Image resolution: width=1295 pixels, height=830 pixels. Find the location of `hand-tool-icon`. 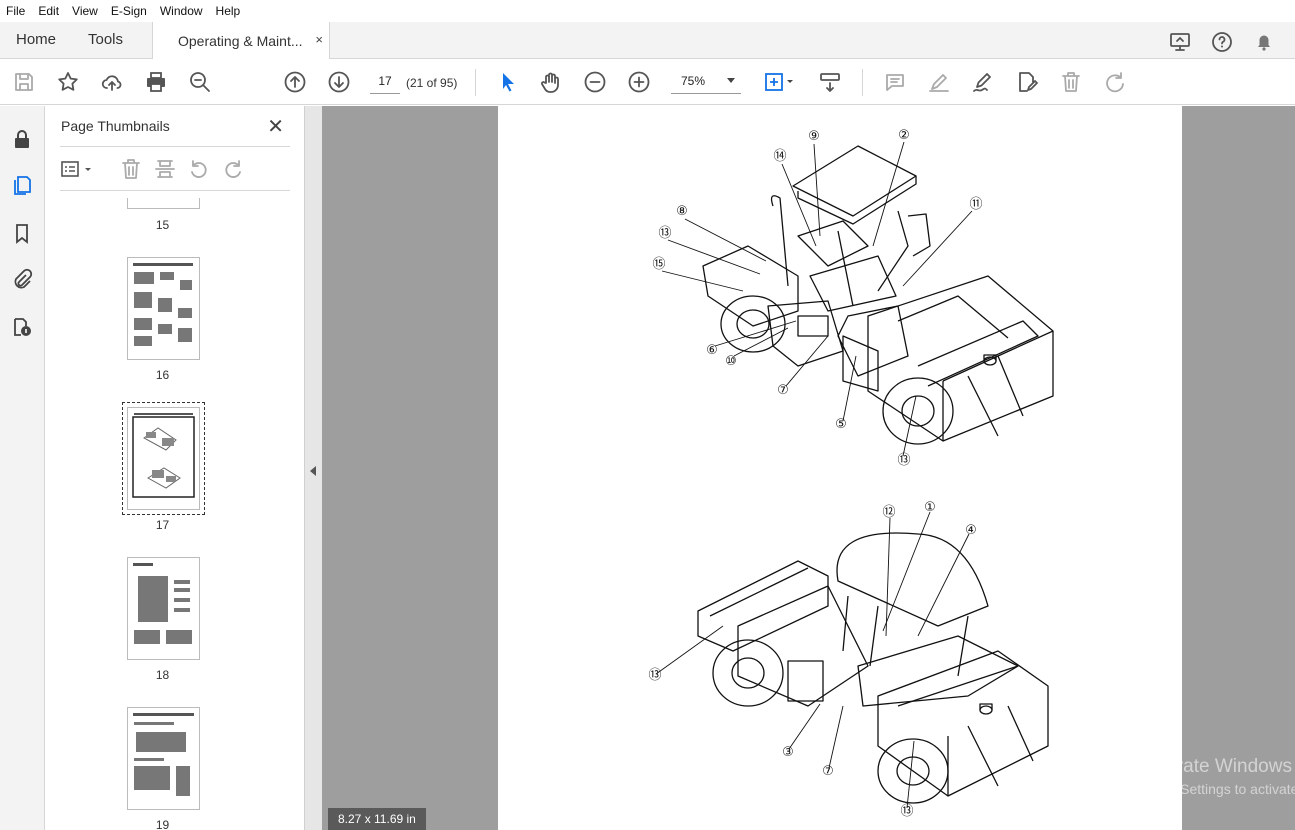

hand-tool-icon is located at coordinates (551, 82).